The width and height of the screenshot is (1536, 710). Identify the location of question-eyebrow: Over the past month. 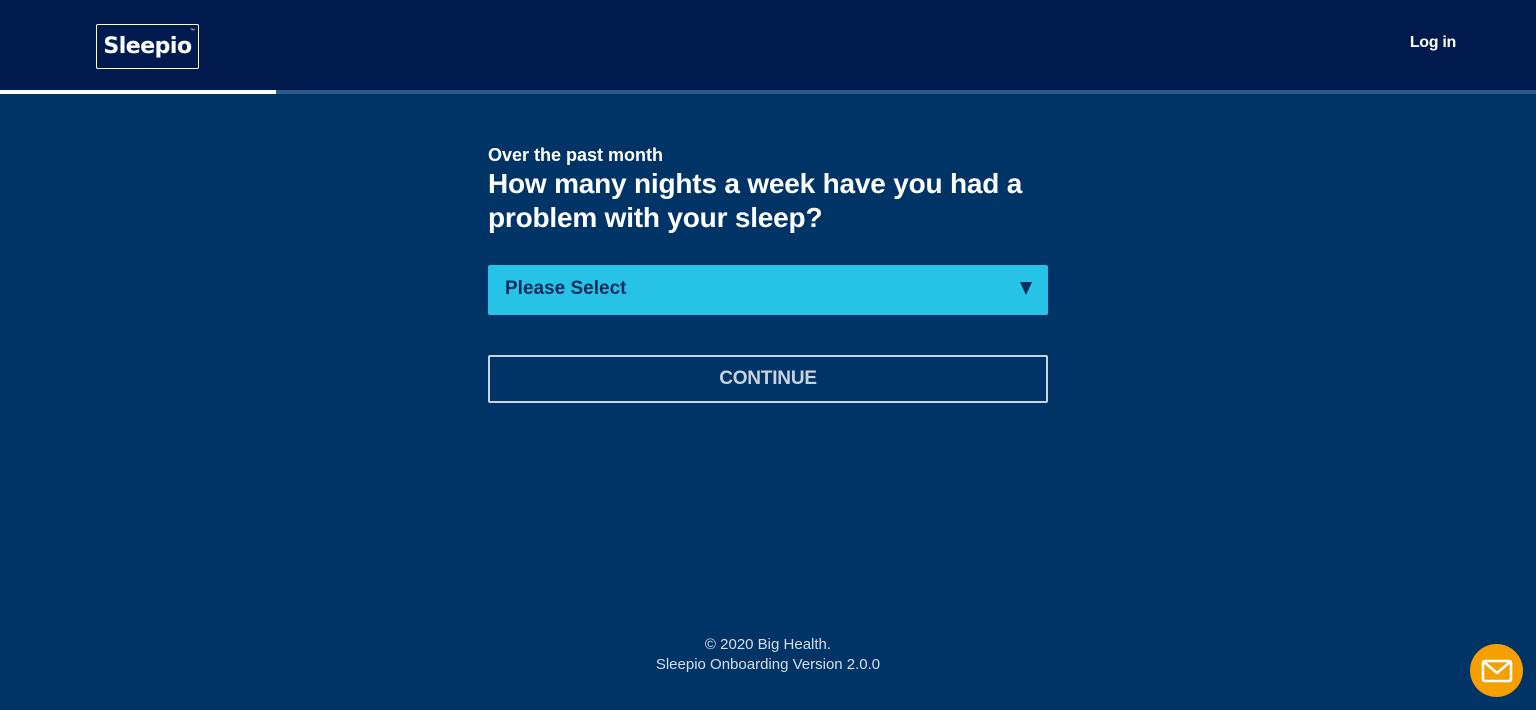
(576, 155).